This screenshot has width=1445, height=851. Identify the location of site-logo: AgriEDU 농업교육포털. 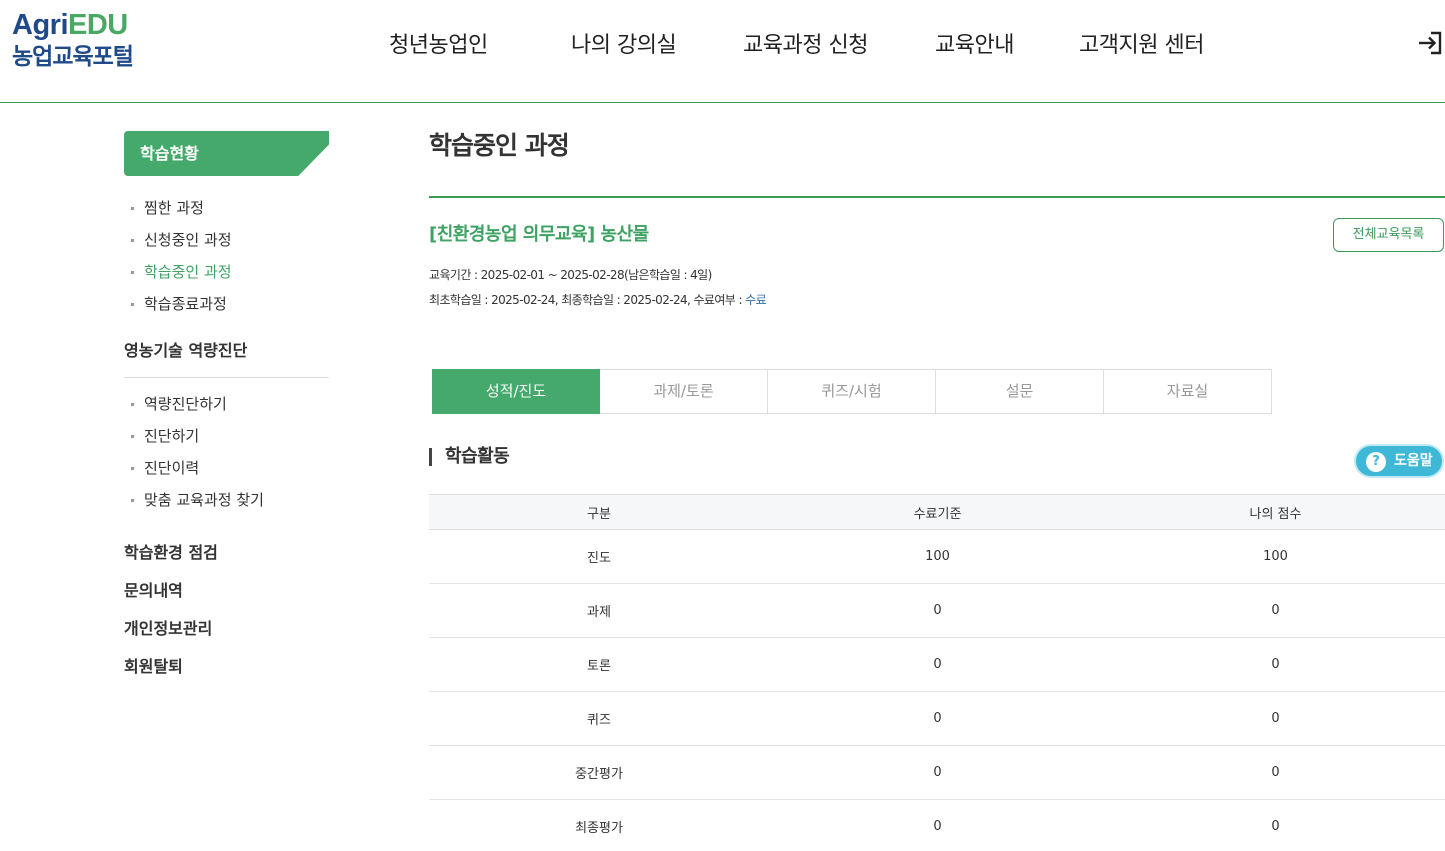
(73, 40).